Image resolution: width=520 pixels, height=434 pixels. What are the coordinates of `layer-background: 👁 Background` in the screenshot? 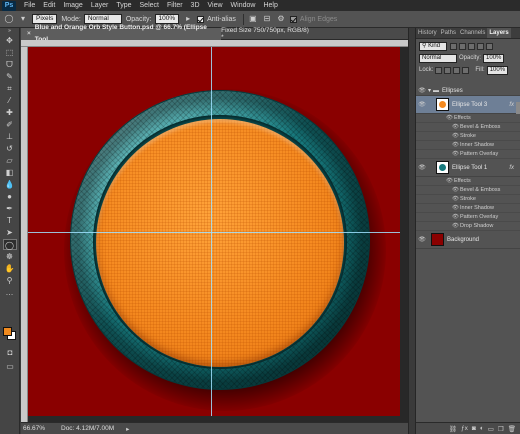 It's located at (468, 240).